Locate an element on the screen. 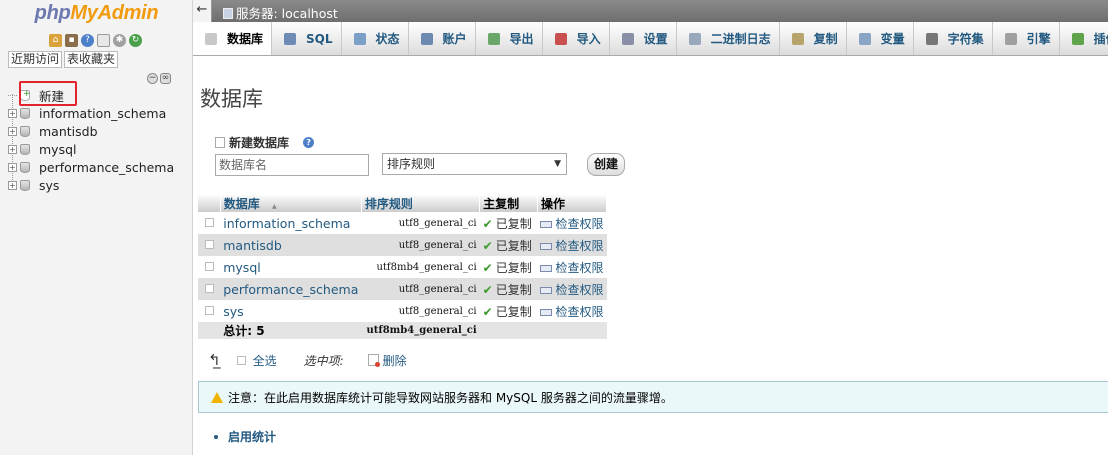  tab-status: 状态 is located at coordinates (375, 38).